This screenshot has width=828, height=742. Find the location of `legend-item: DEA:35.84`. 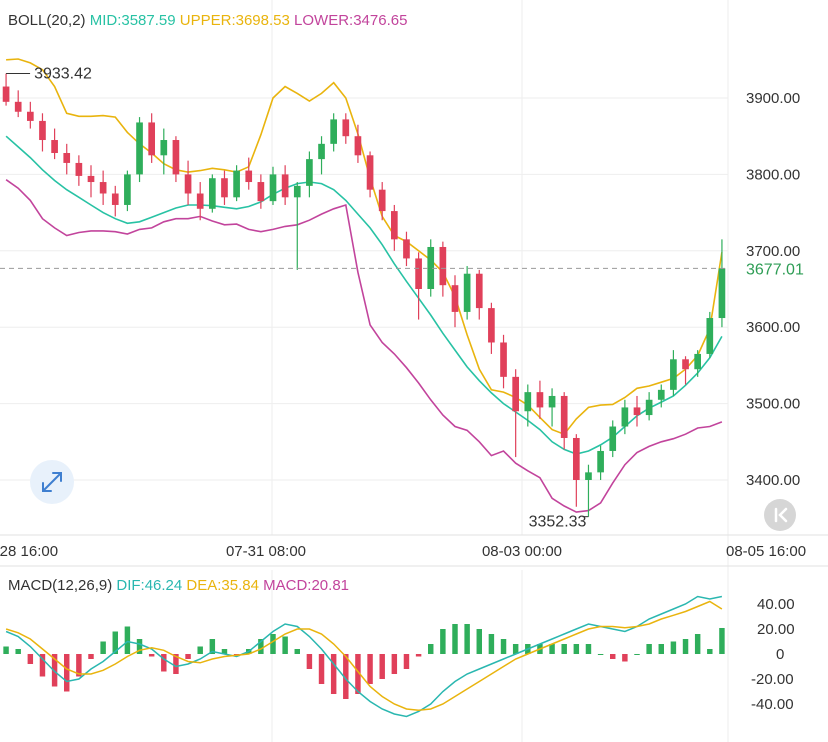

legend-item: DEA:35.84 is located at coordinates (220, 585).